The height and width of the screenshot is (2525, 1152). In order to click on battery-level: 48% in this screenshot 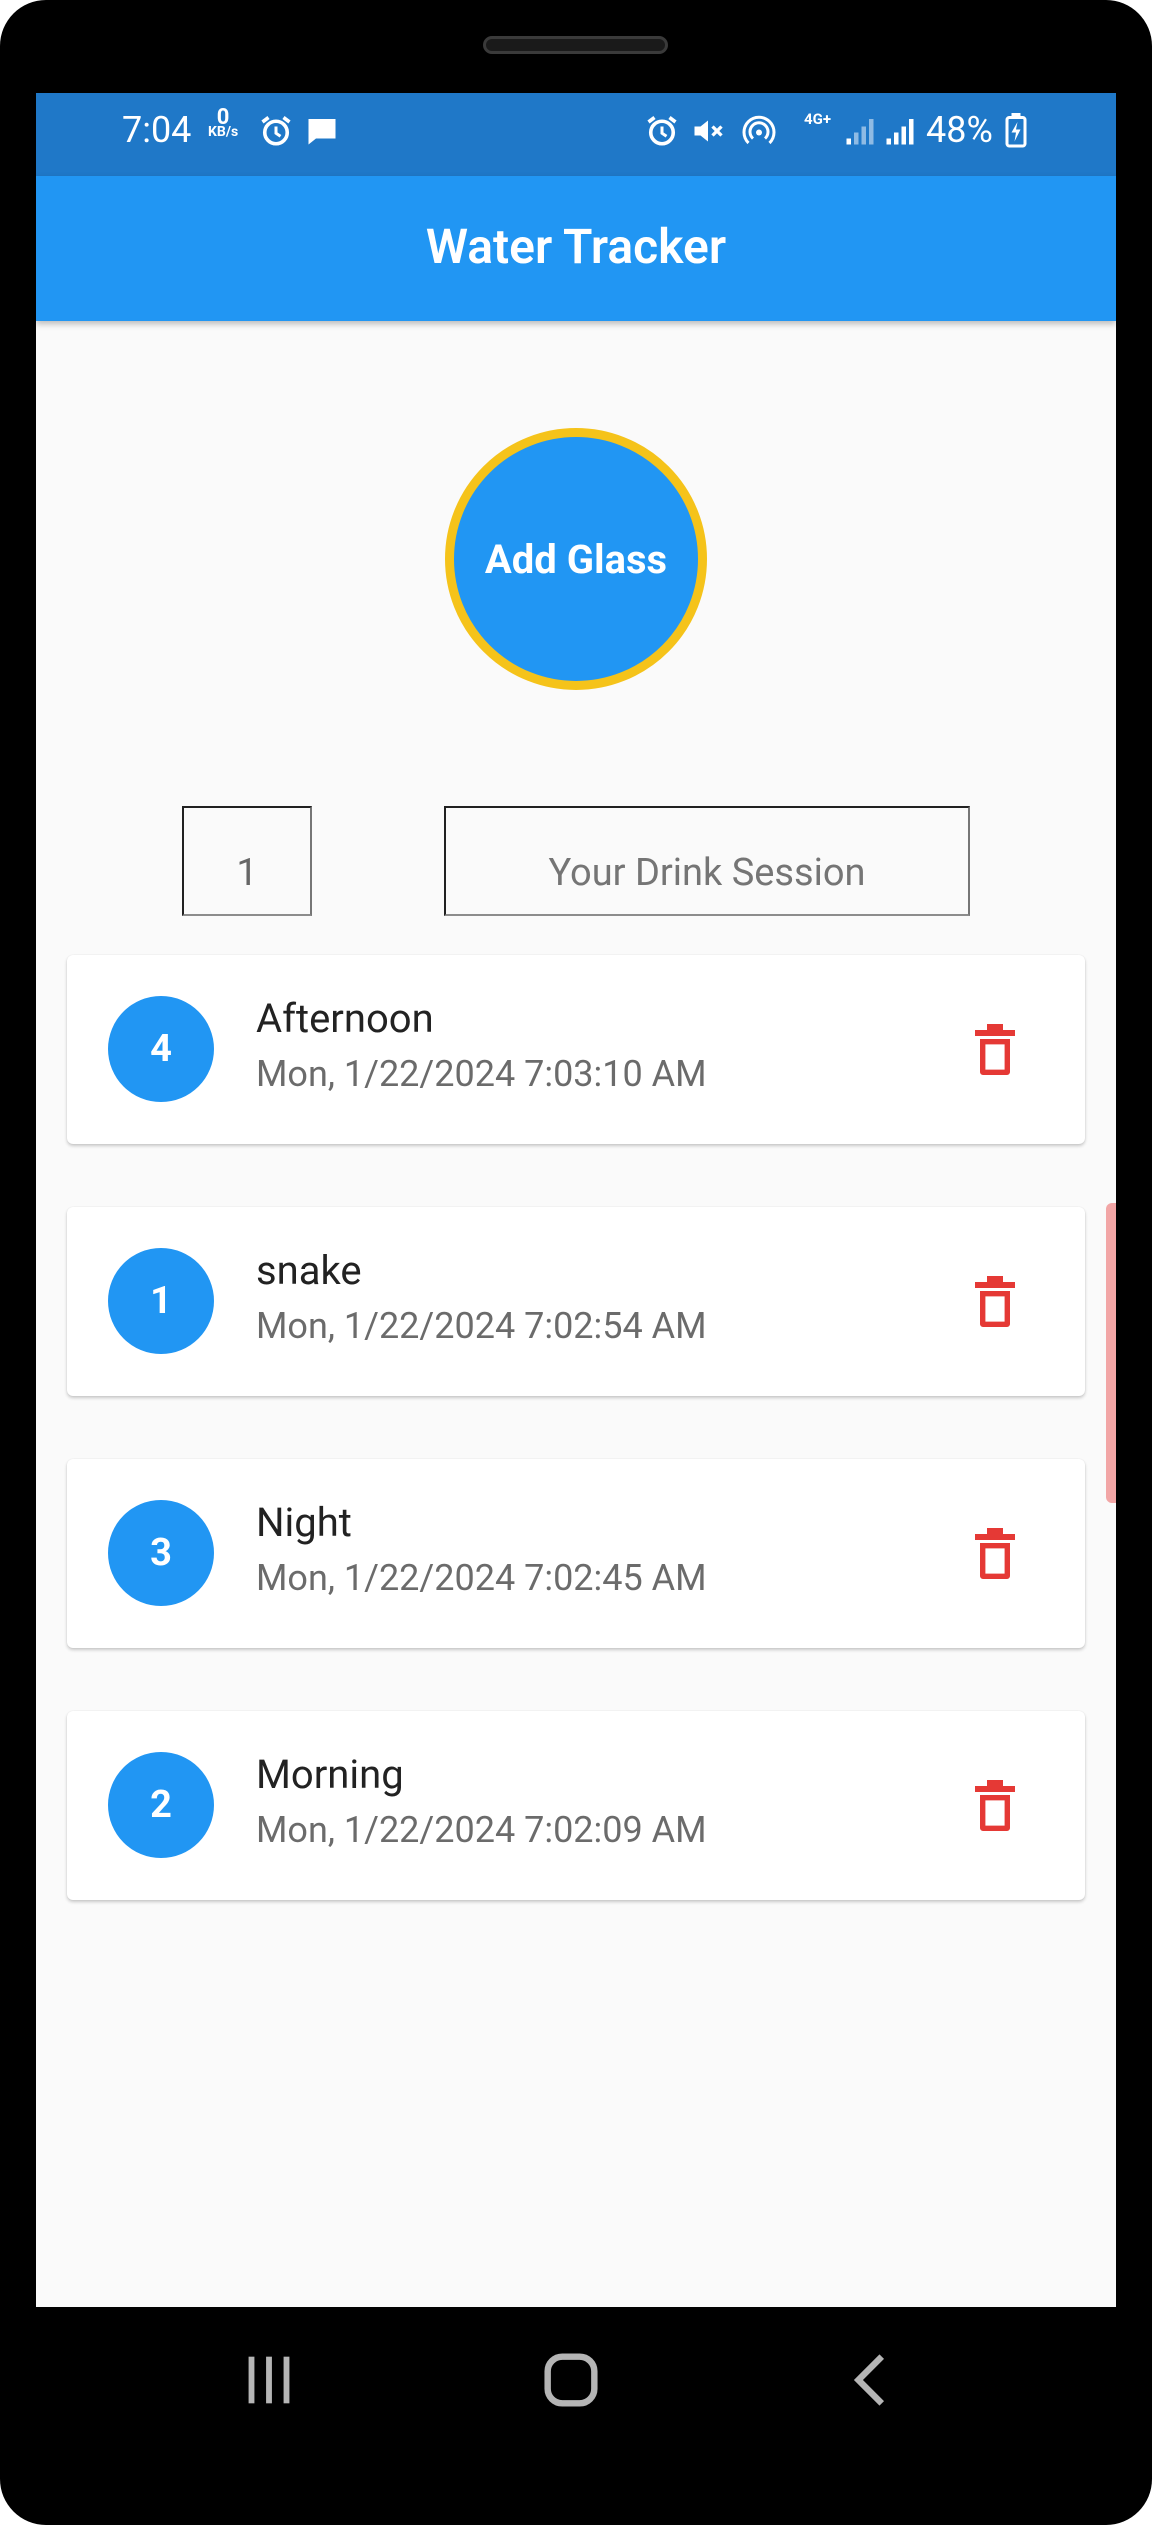, I will do `click(959, 130)`.